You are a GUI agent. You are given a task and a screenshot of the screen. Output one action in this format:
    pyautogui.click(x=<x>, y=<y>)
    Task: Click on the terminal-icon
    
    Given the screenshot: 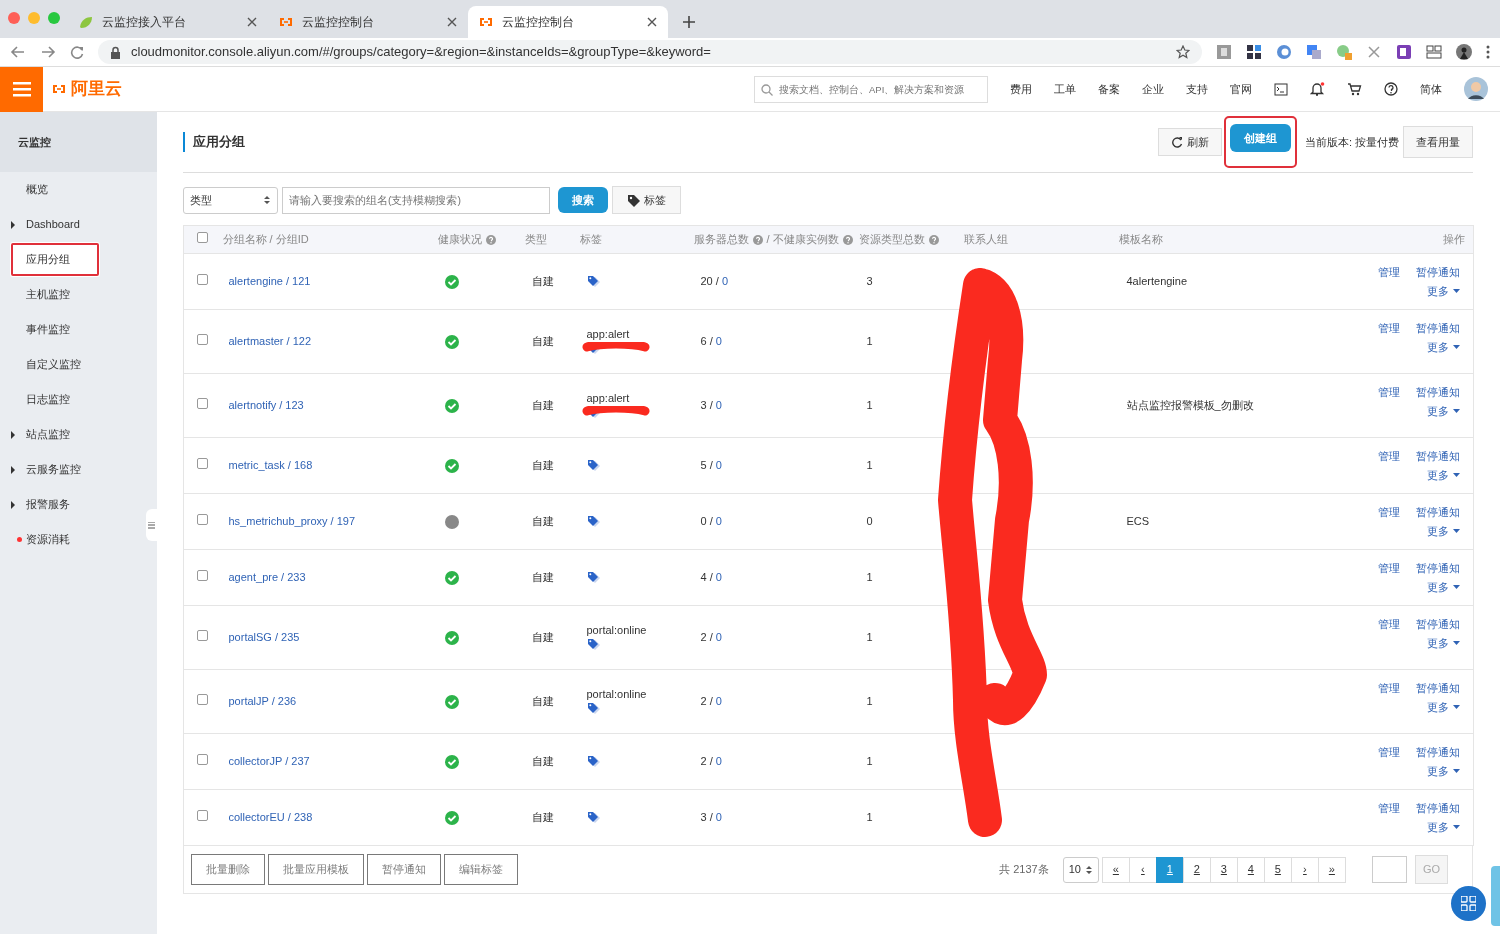 What is the action you would take?
    pyautogui.click(x=1281, y=89)
    